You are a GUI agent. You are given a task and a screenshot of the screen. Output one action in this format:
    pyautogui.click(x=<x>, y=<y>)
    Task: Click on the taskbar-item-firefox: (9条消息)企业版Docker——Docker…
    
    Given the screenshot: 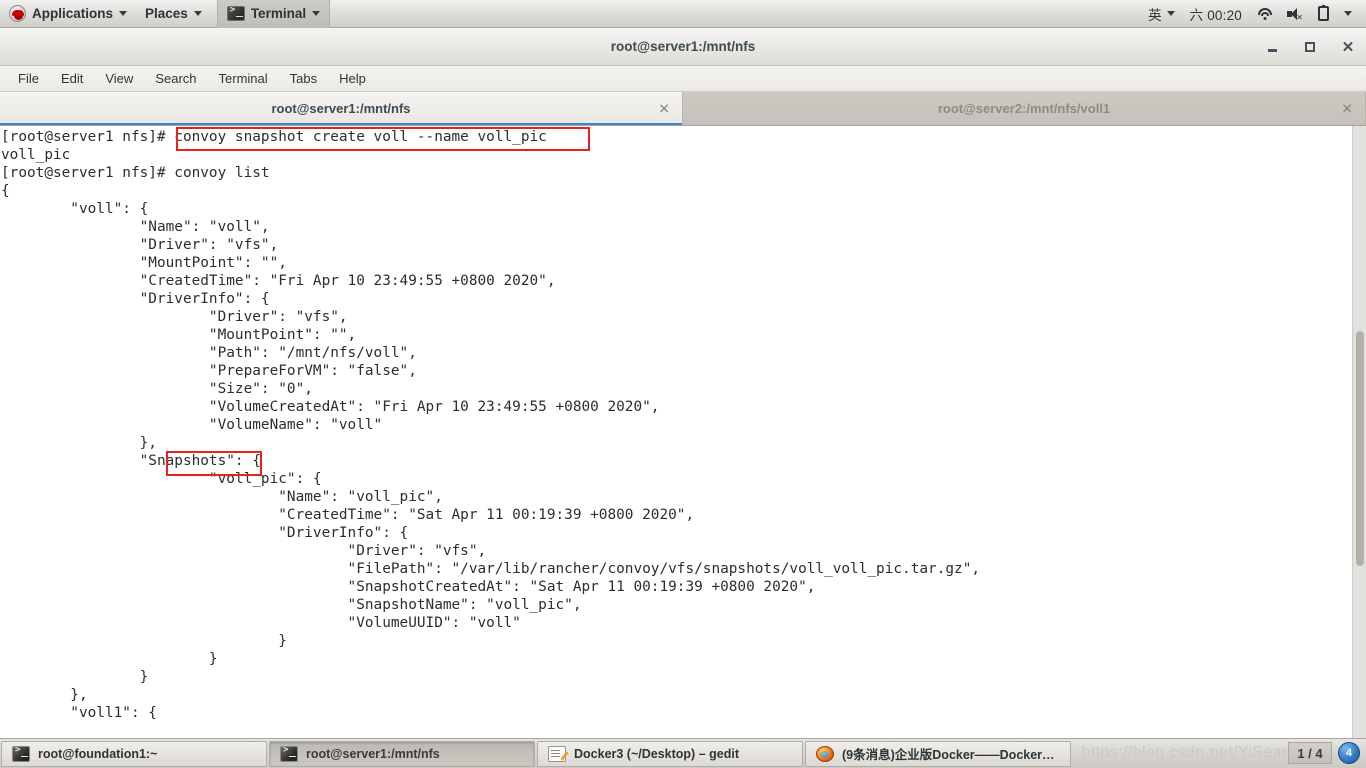 What is the action you would take?
    pyautogui.click(x=938, y=753)
    